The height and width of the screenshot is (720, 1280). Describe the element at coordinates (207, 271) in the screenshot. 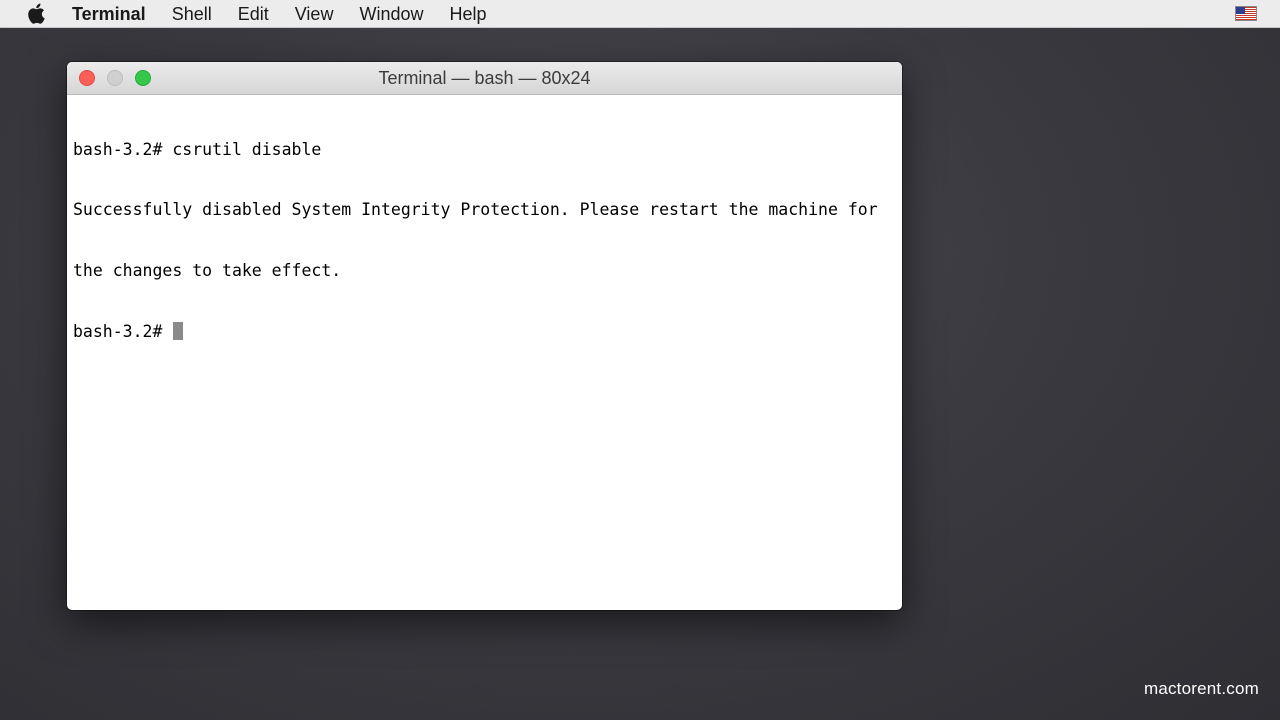

I see `terminal-line: the changes to take effect.` at that location.